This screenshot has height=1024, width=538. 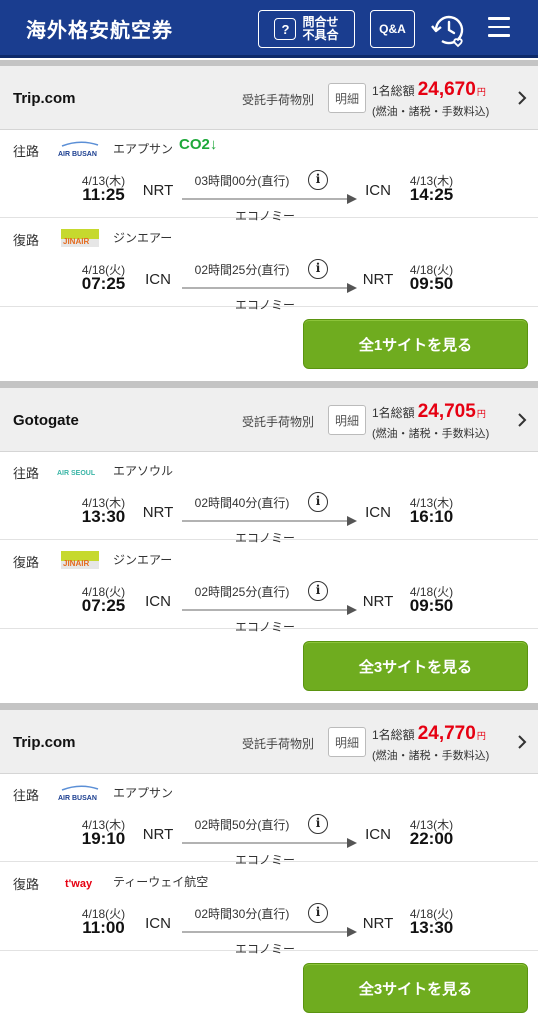 I want to click on svg-text: AIR SEOUL, so click(x=76, y=473).